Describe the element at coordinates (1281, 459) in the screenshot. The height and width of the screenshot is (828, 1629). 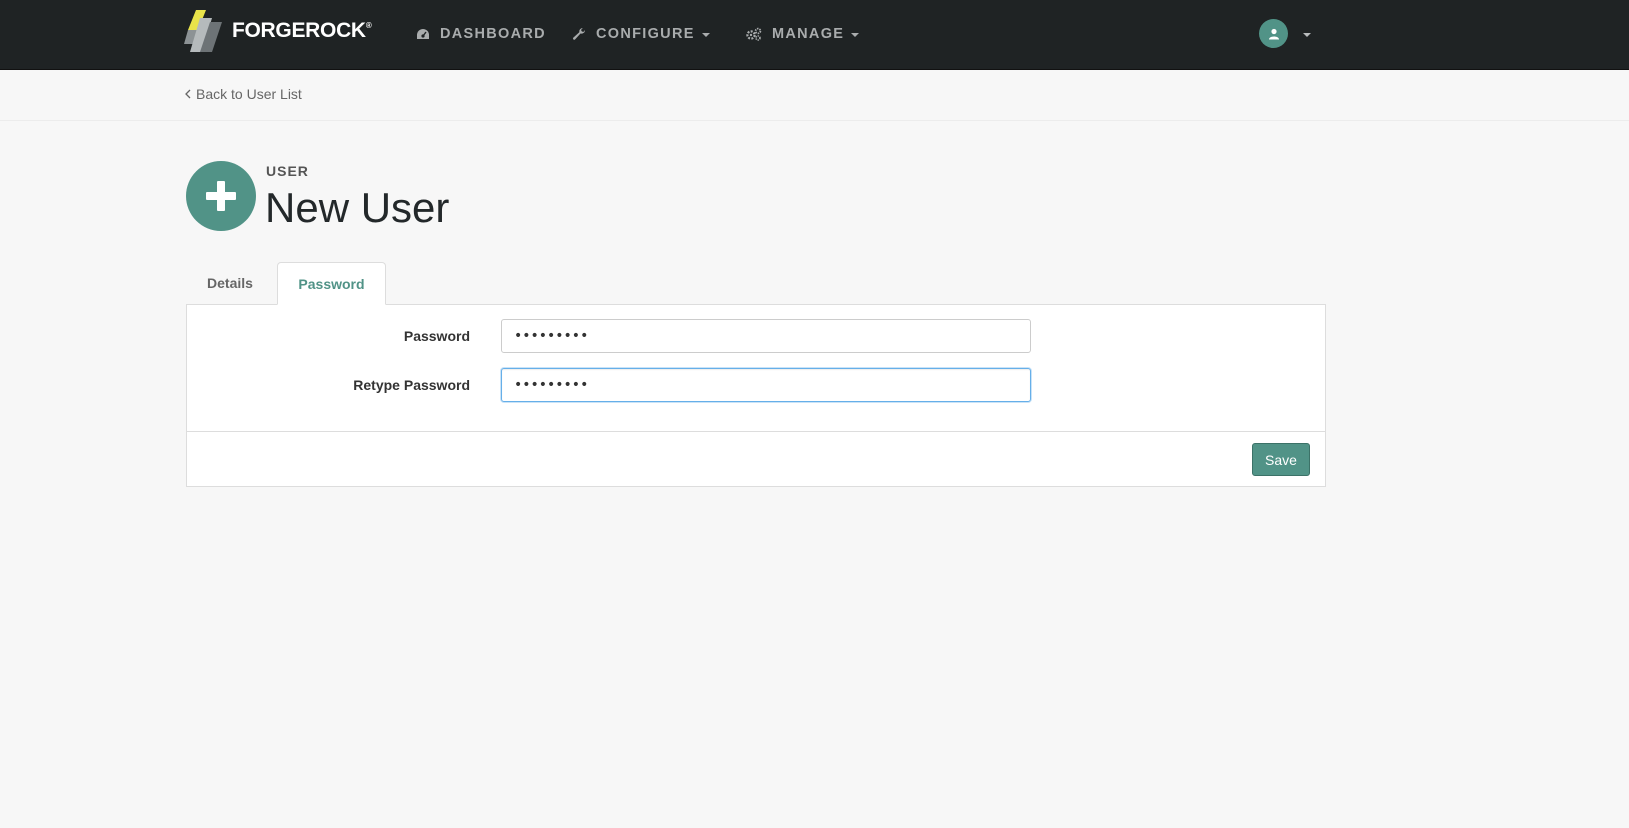
I see `save-button: Save` at that location.